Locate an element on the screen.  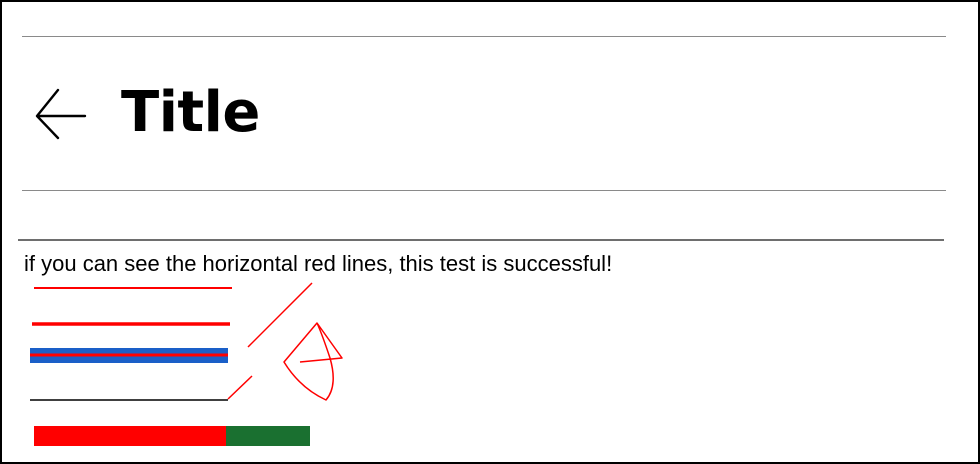
green-bar is located at coordinates (268, 436).